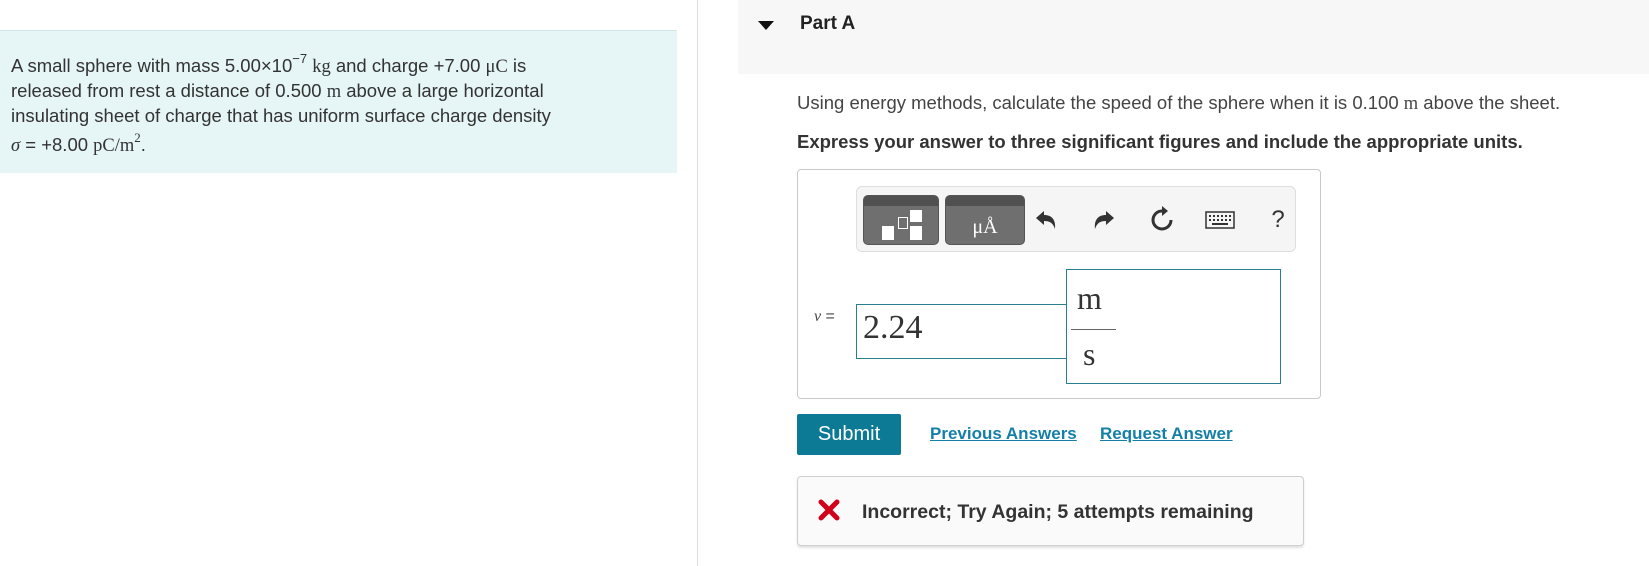 This screenshot has width=1649, height=566. I want to click on reset-icon, so click(1162, 220).